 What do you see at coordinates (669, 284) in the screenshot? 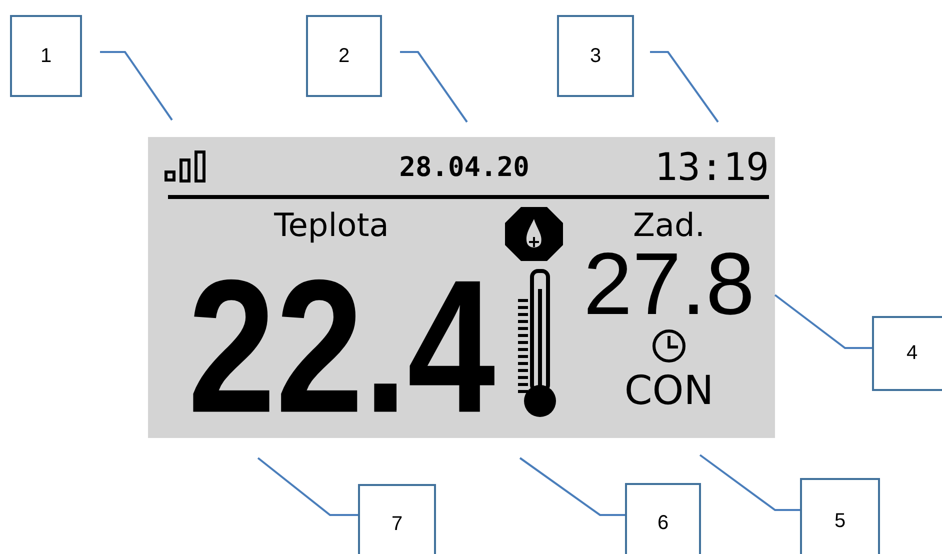
I see `setpoint-value: 27.8` at bounding box center [669, 284].